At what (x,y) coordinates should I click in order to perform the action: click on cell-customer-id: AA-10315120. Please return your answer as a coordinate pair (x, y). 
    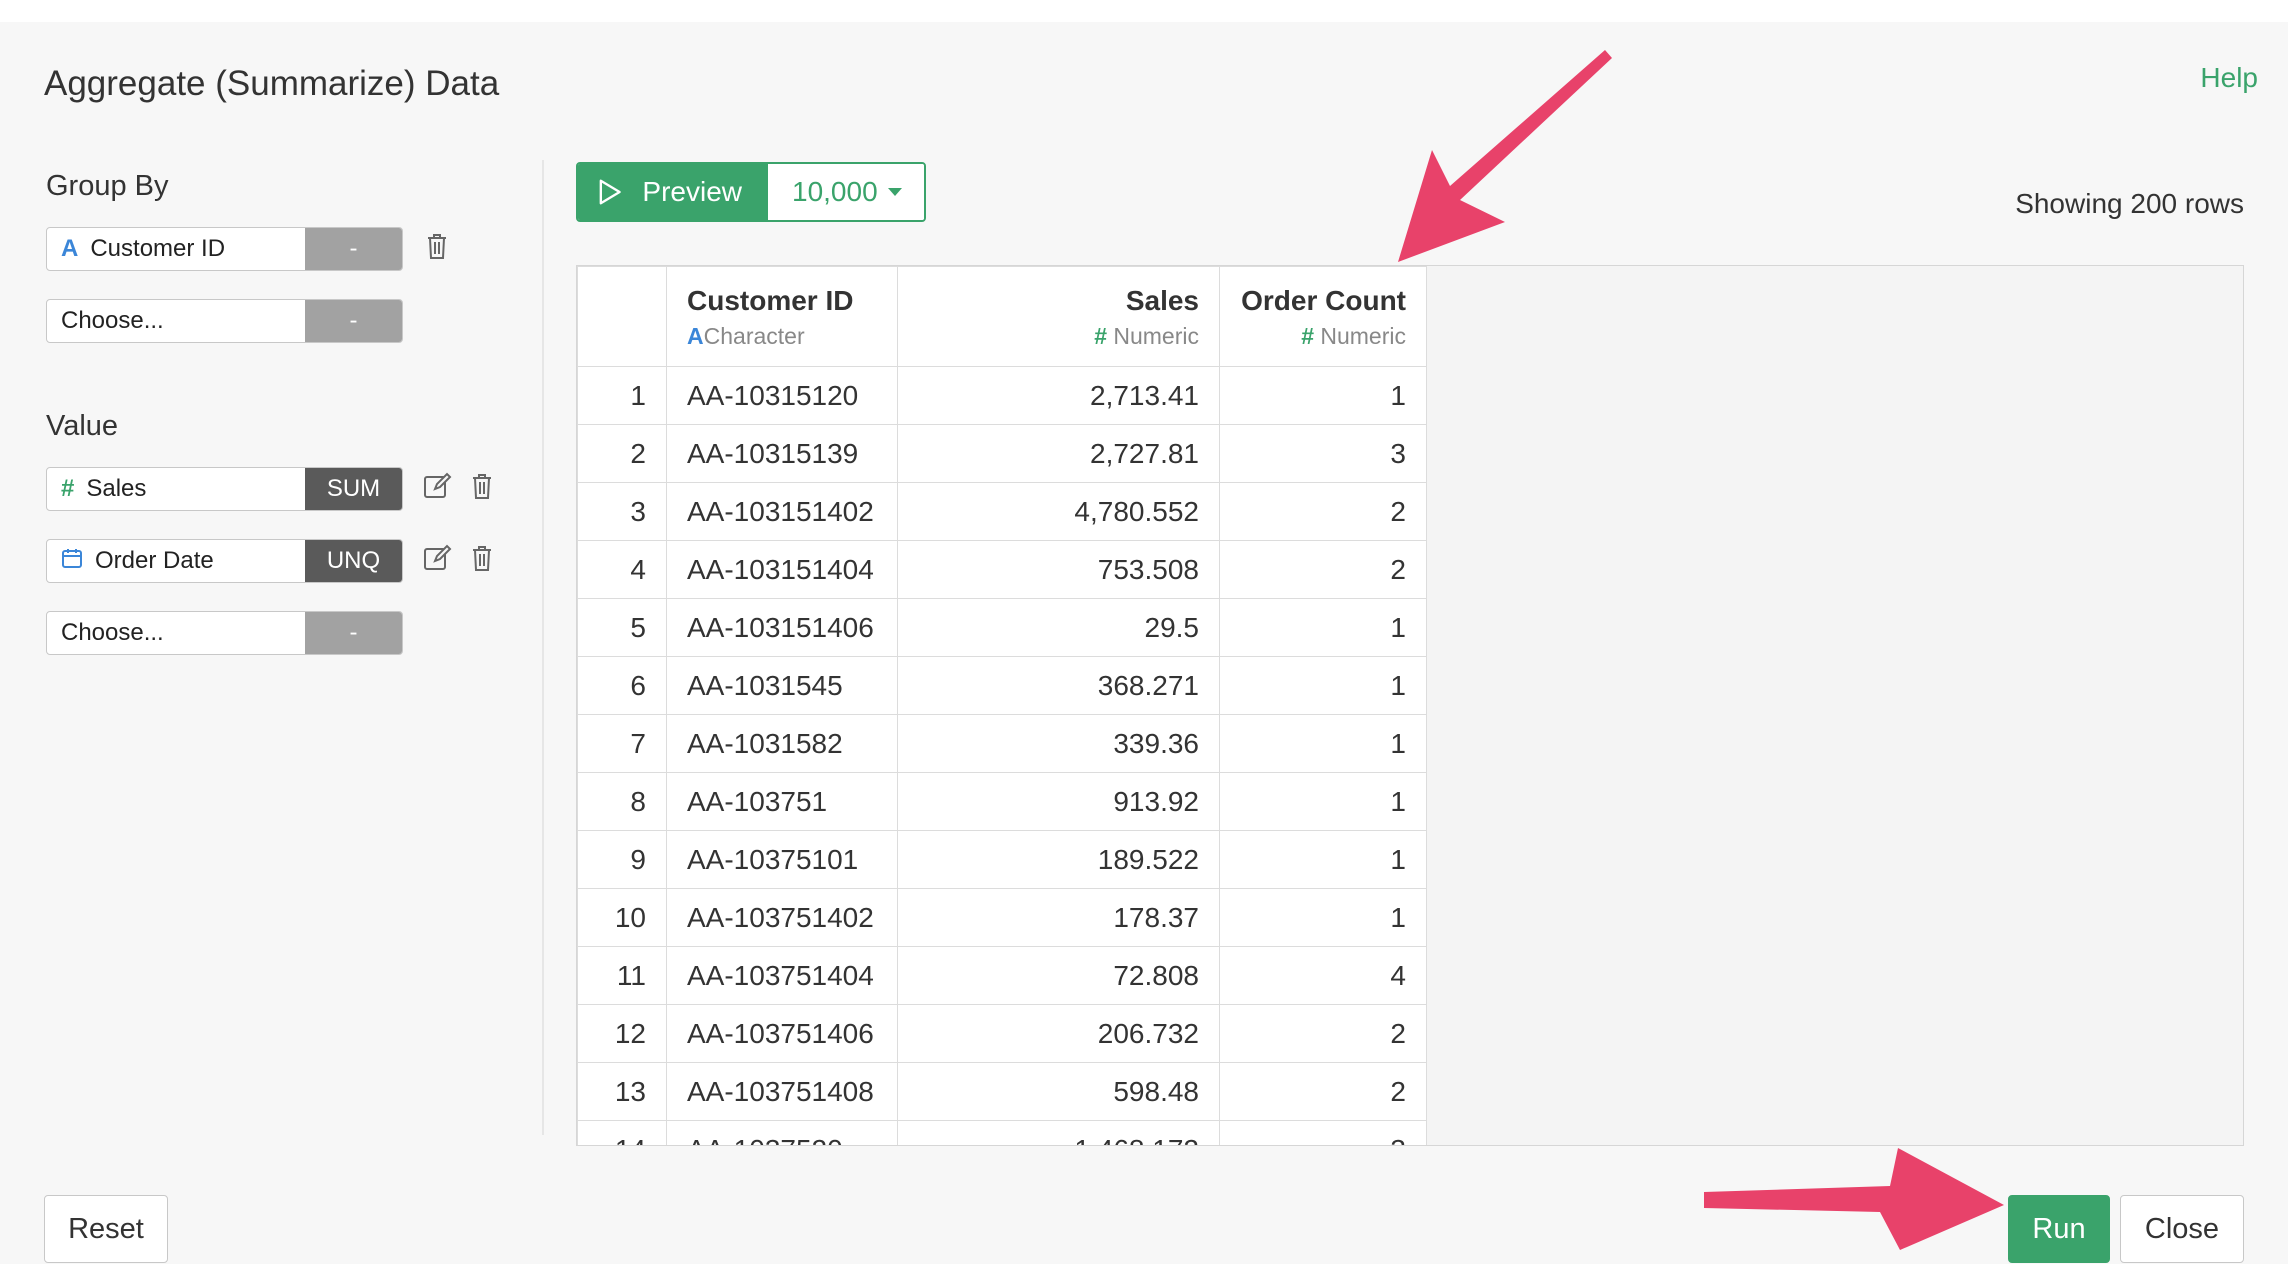
    Looking at the image, I should click on (782, 395).